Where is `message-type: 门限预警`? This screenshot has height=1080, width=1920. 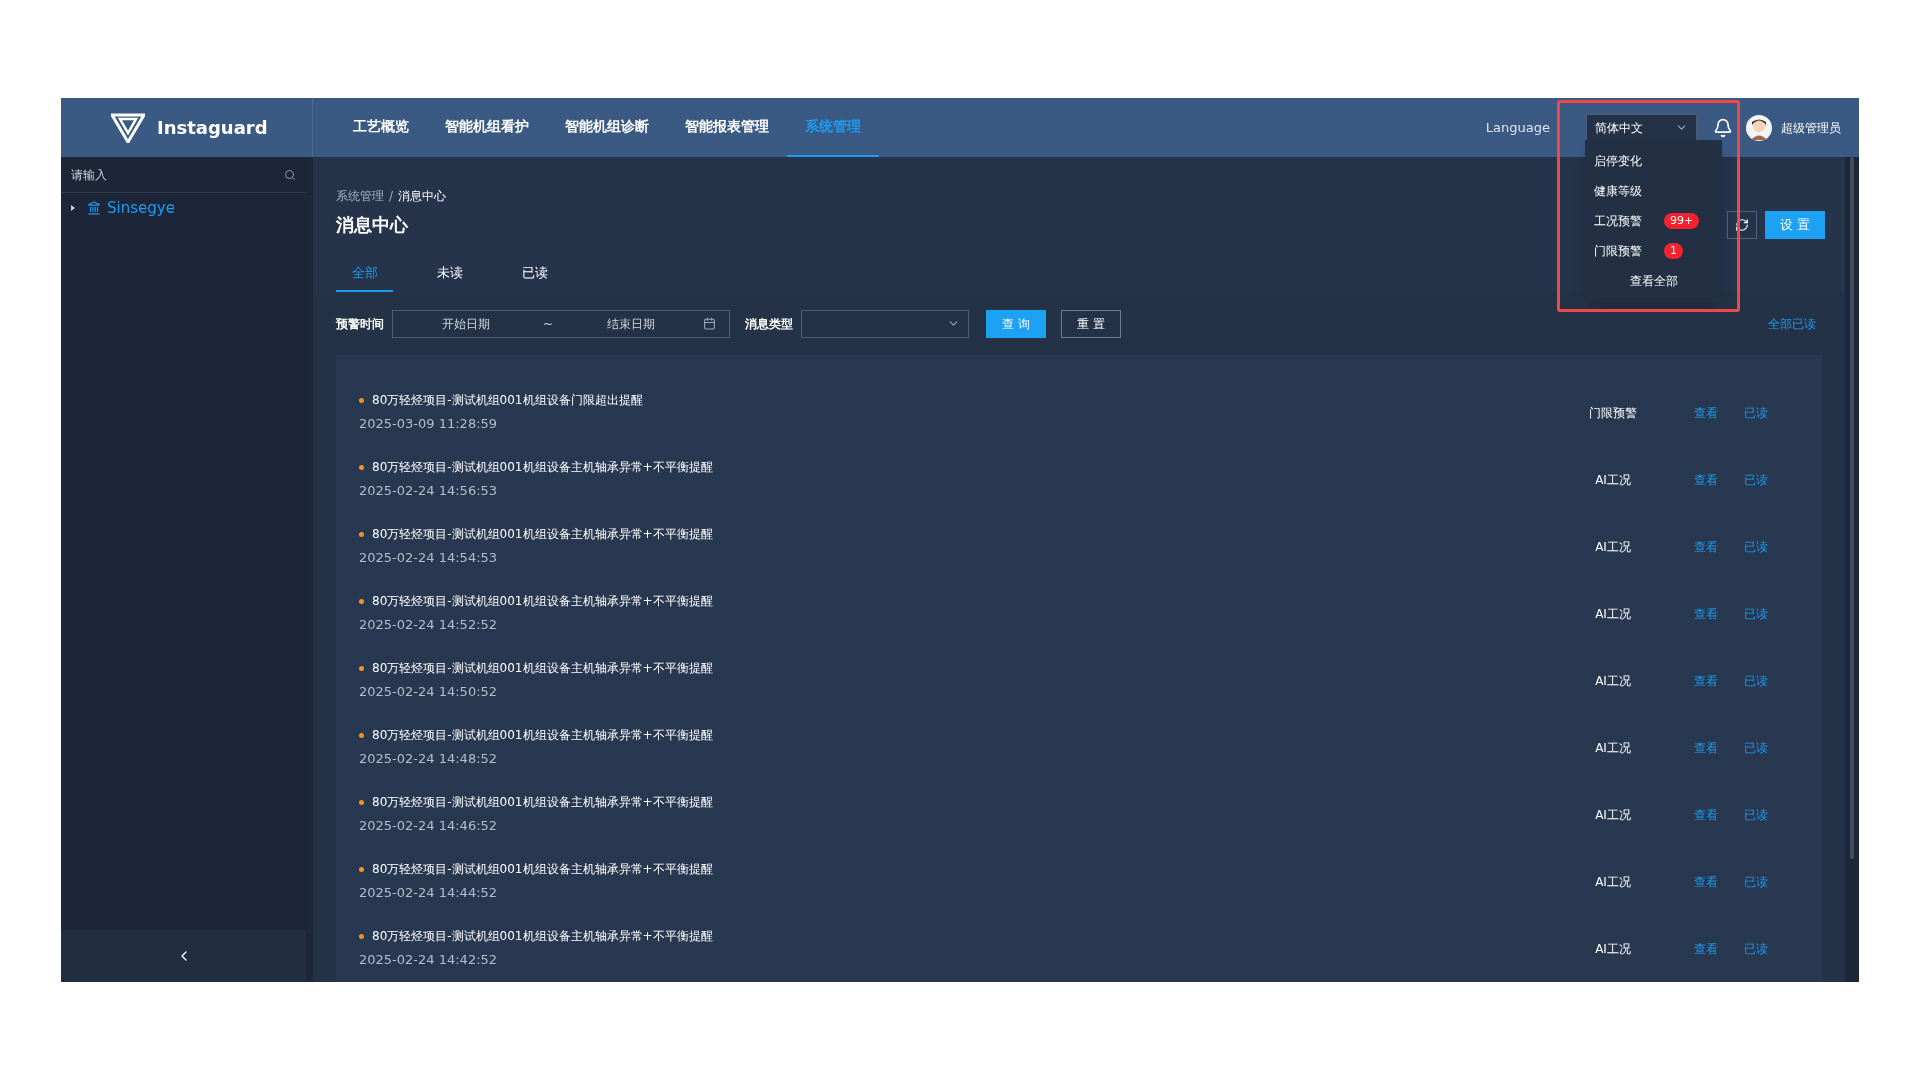 message-type: 门限预警 is located at coordinates (1613, 413).